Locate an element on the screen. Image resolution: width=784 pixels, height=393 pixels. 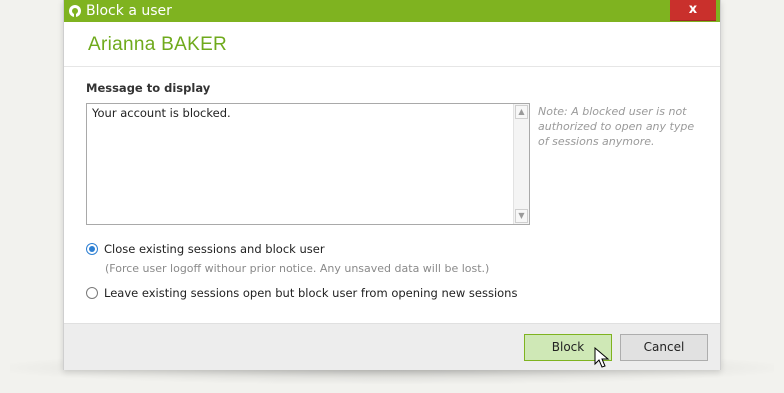
dialog-footer: Block Cancel is located at coordinates (392, 346).